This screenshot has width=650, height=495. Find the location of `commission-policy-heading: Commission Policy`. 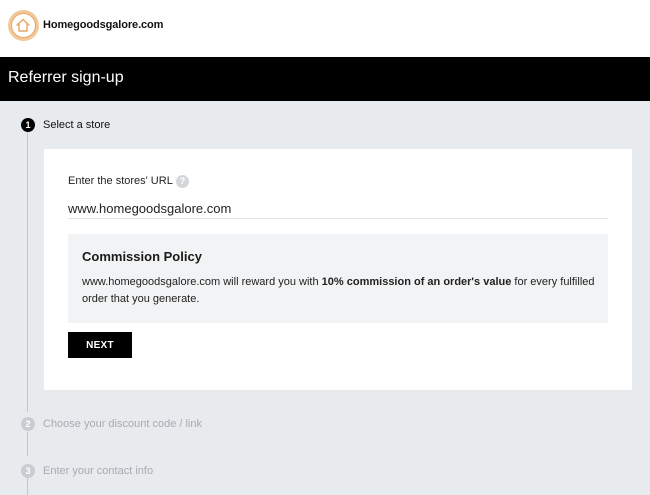

commission-policy-heading: Commission Policy is located at coordinates (142, 256).